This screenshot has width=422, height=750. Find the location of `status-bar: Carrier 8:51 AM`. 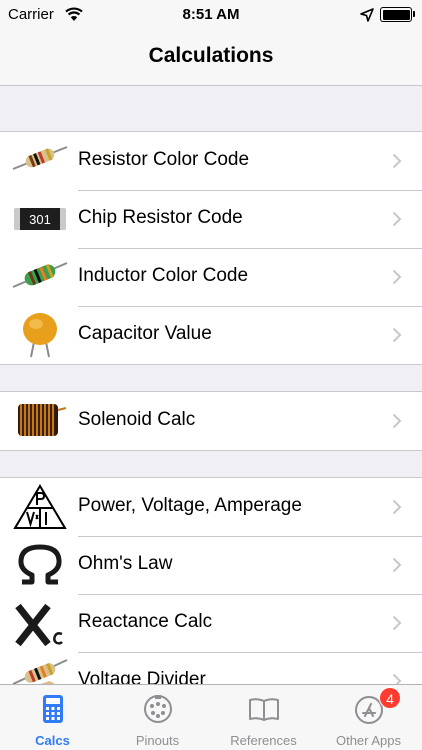

status-bar: Carrier 8:51 AM is located at coordinates (211, 15).